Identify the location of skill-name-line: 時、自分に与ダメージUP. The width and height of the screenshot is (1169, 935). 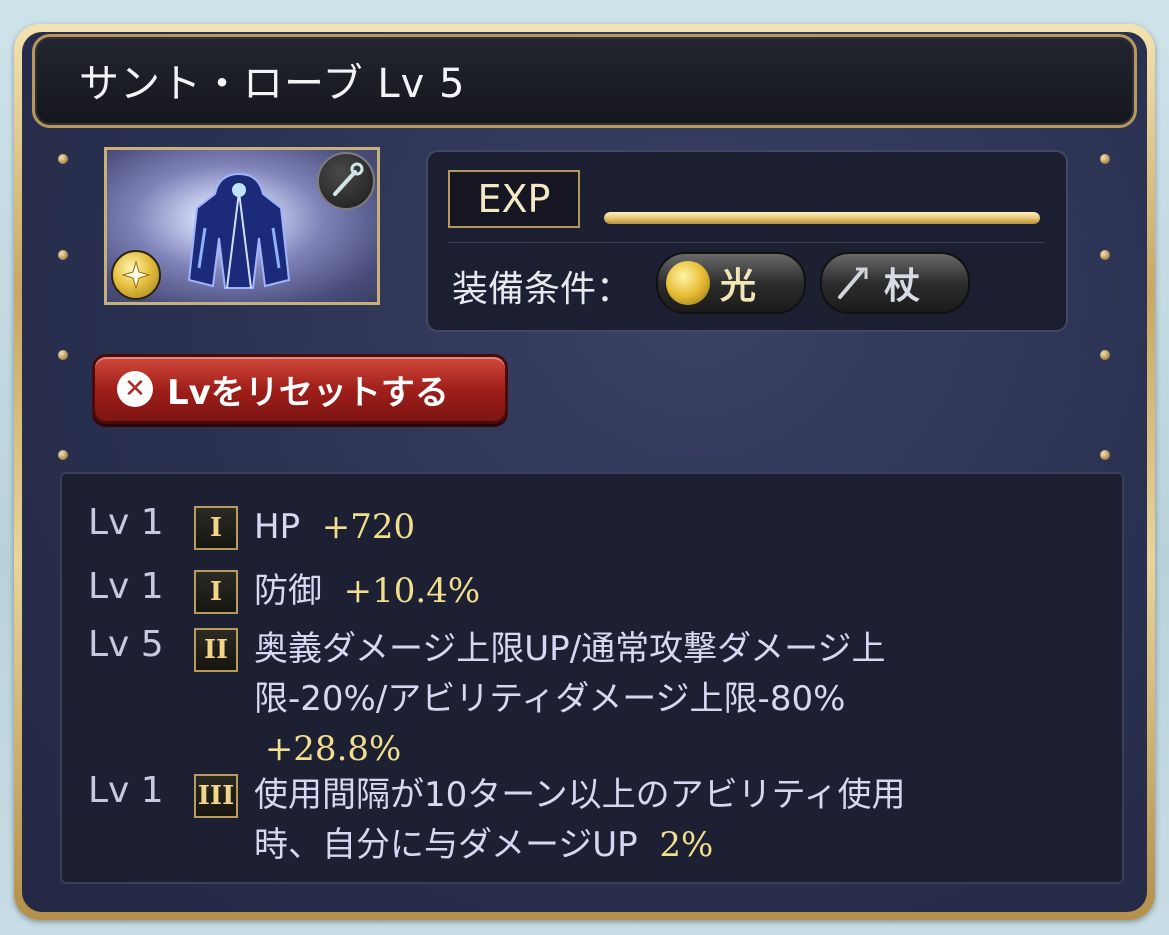
(446, 845).